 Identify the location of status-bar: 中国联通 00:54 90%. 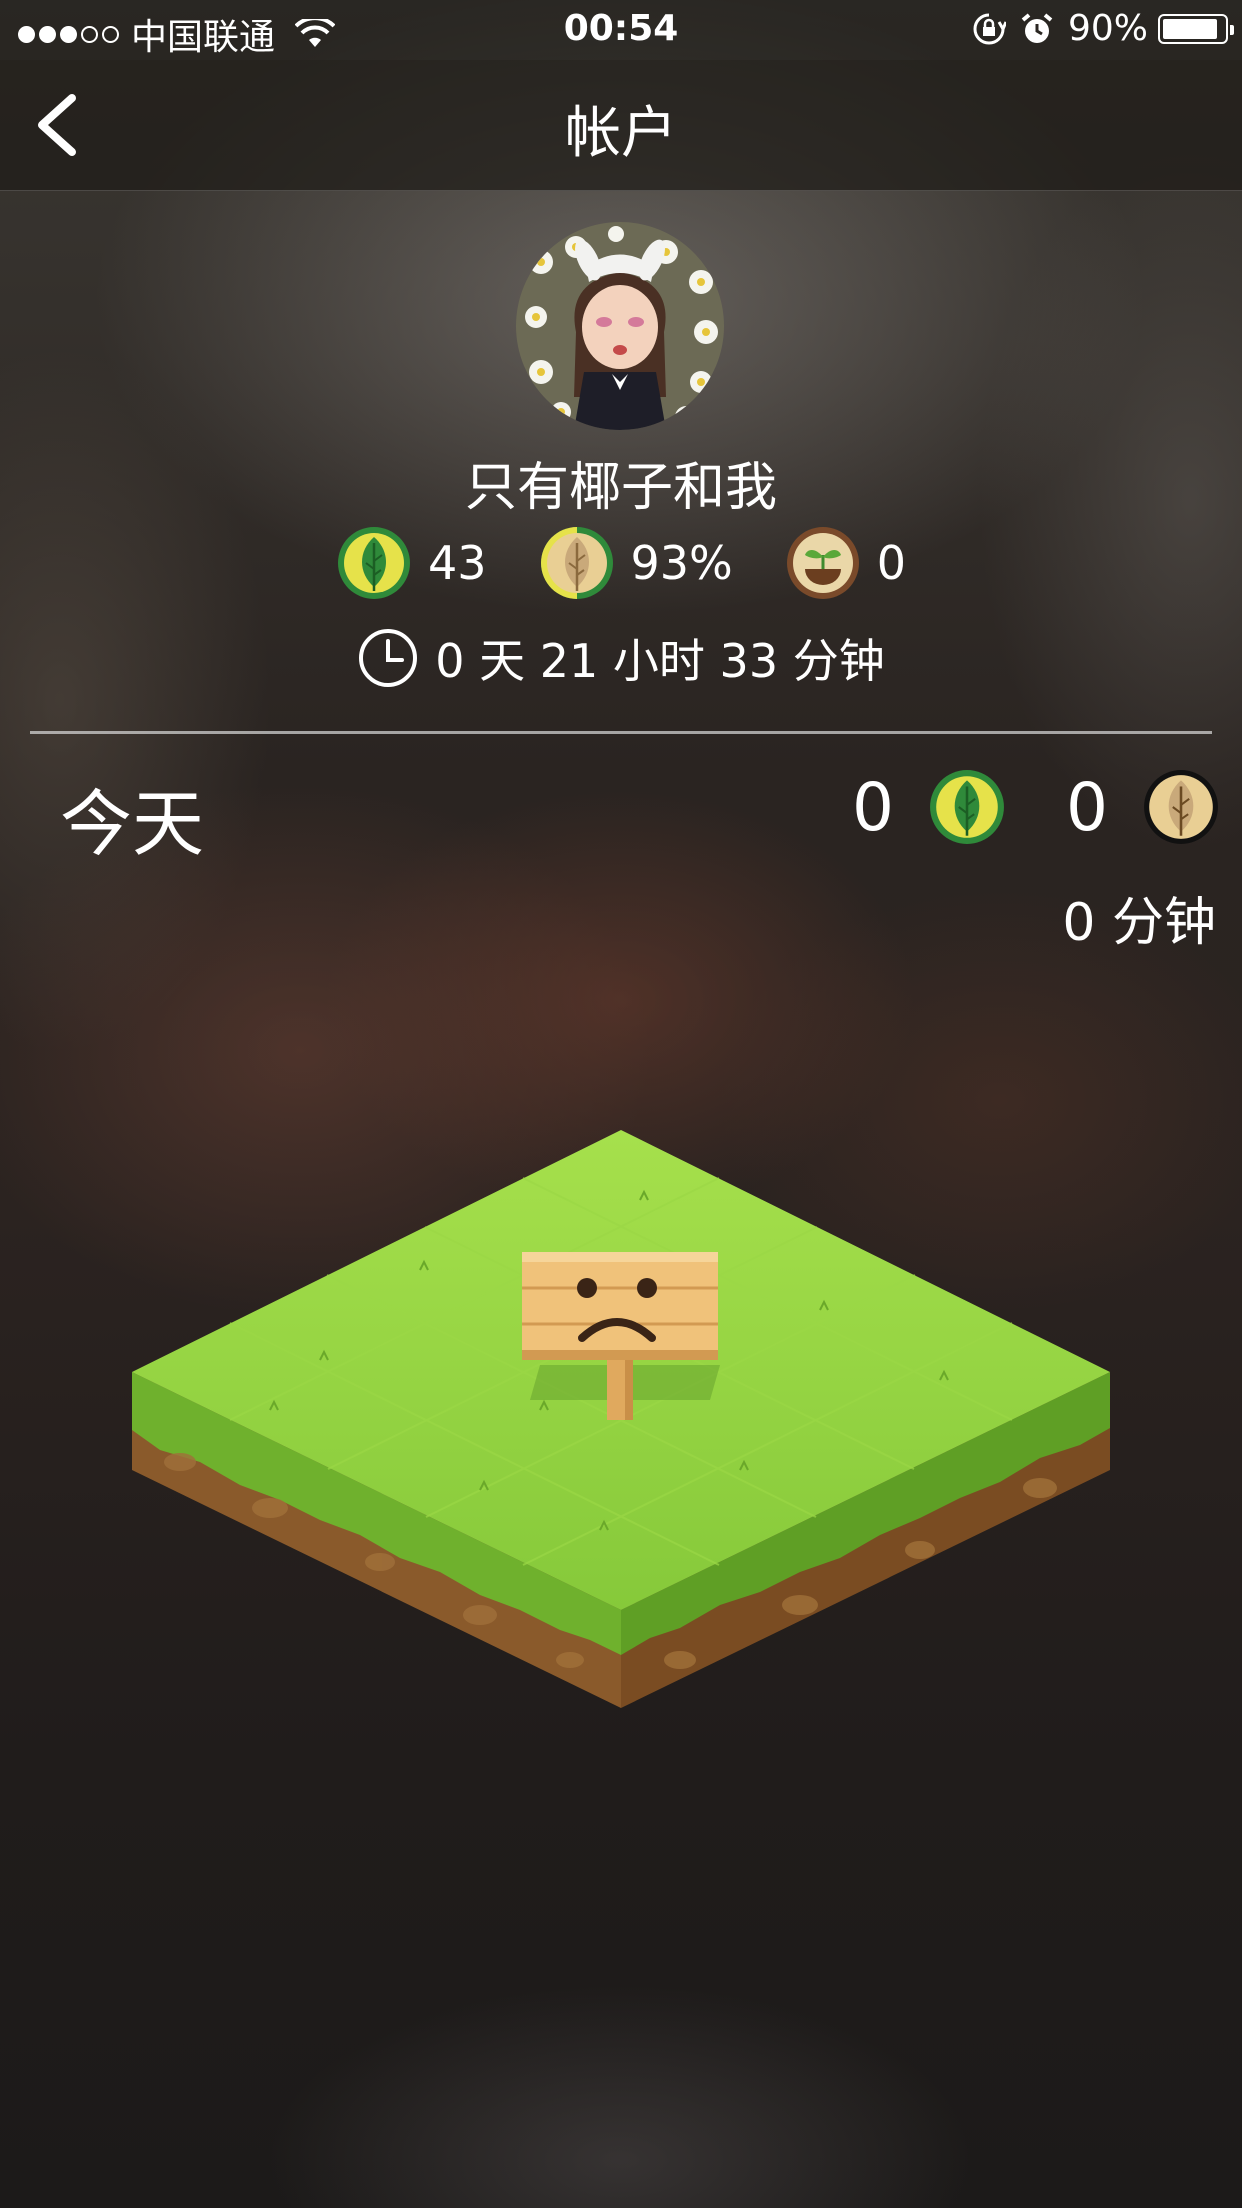
(621, 30).